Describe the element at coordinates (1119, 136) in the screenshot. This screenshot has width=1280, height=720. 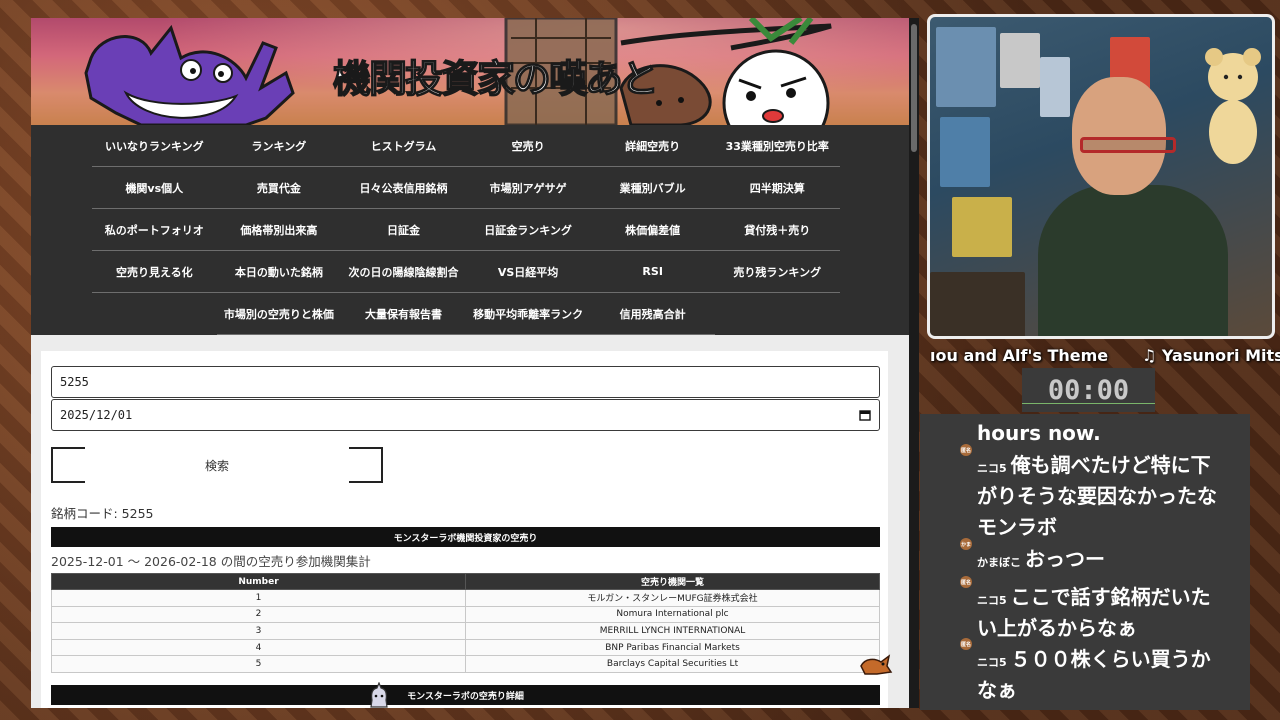
I see `streamer-head` at that location.